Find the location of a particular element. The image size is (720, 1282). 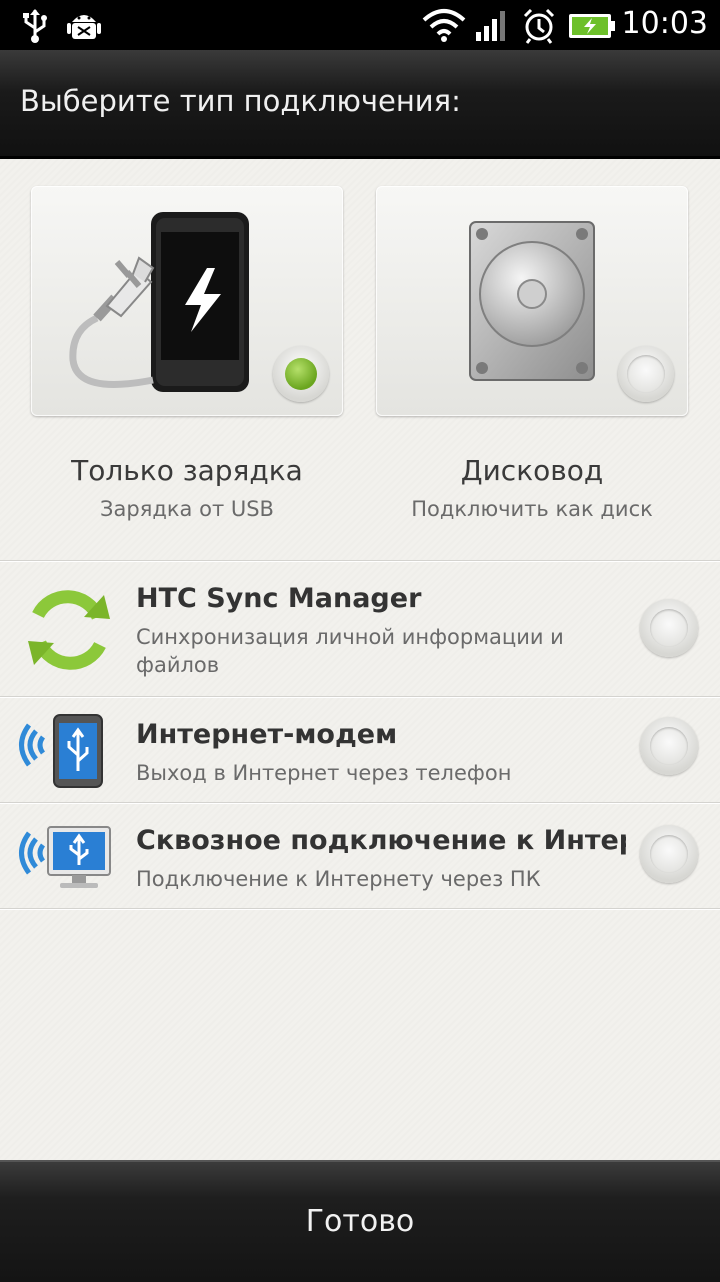

android-debug-icon is located at coordinates (84, 28).